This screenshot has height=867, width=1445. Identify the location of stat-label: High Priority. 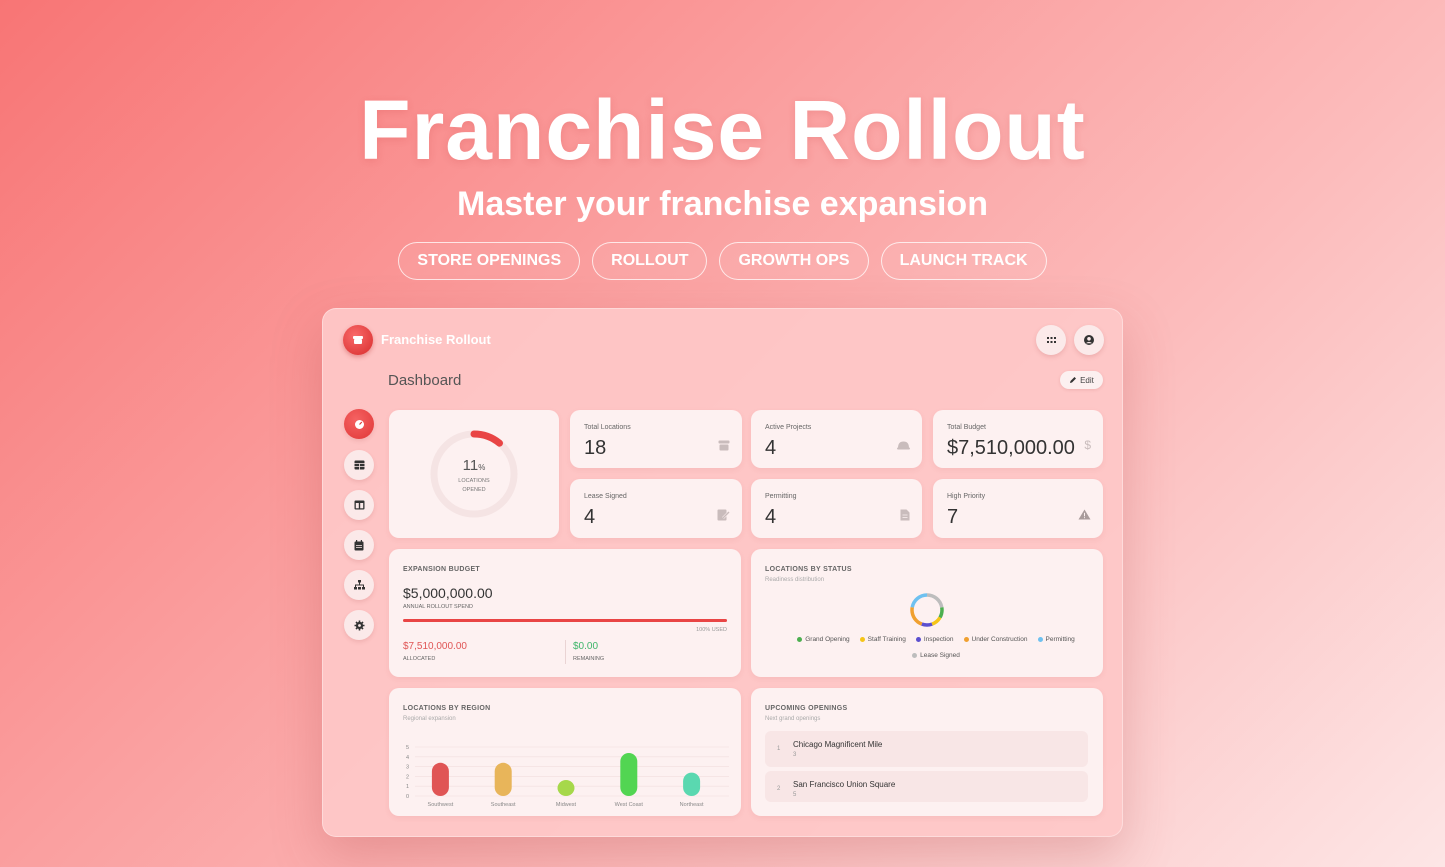
(966, 496).